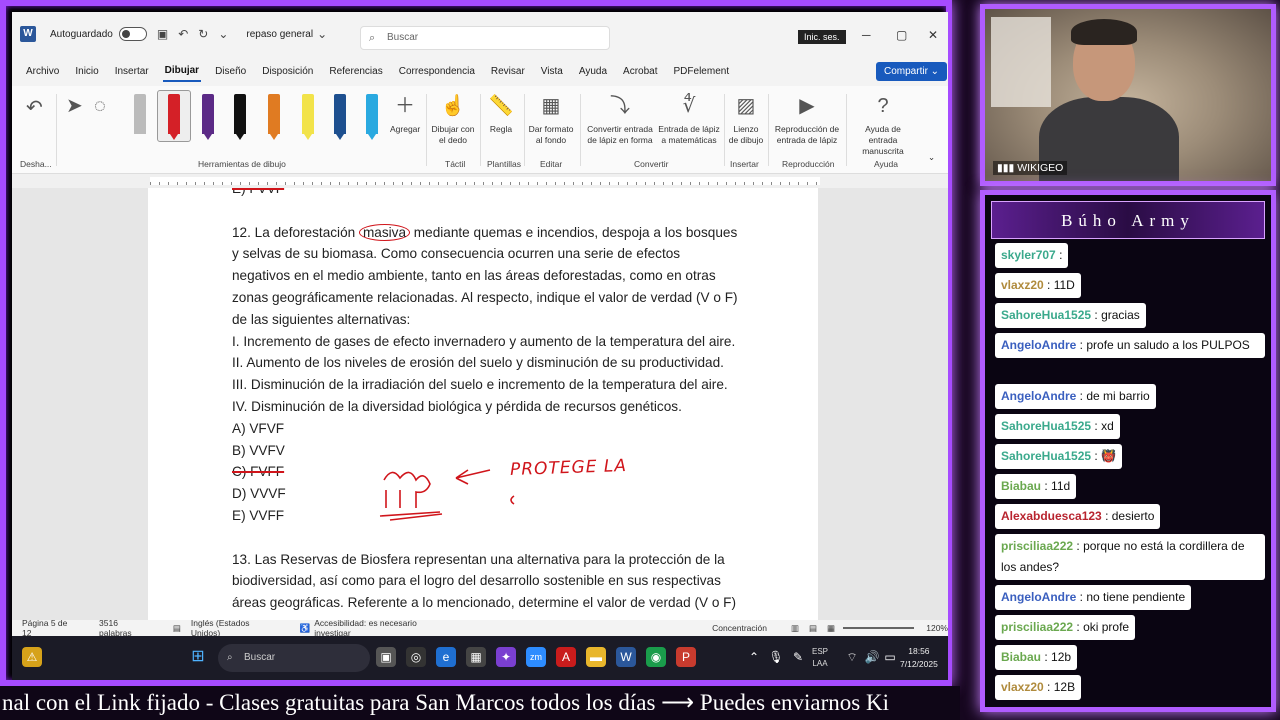  Describe the element at coordinates (203, 34) in the screenshot. I see `redo-icon: ↻` at that location.